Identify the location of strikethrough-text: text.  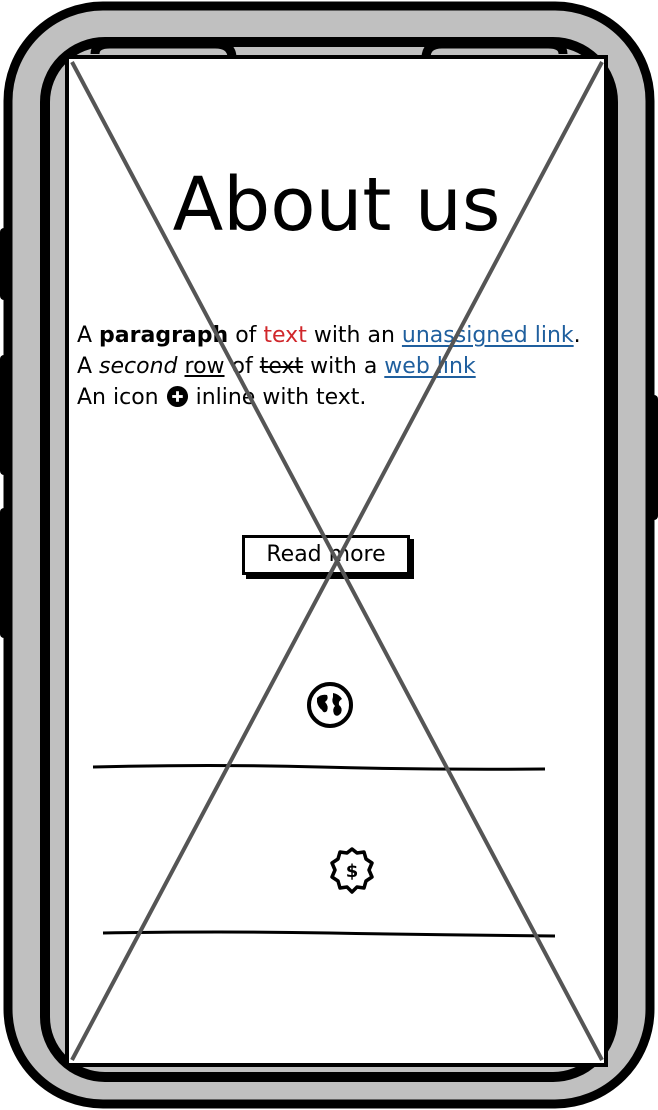
(281, 366).